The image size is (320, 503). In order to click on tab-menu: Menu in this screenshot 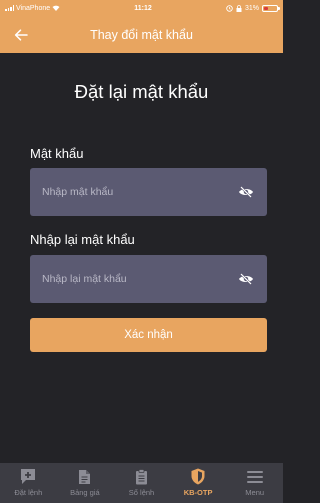, I will do `click(254, 483)`.